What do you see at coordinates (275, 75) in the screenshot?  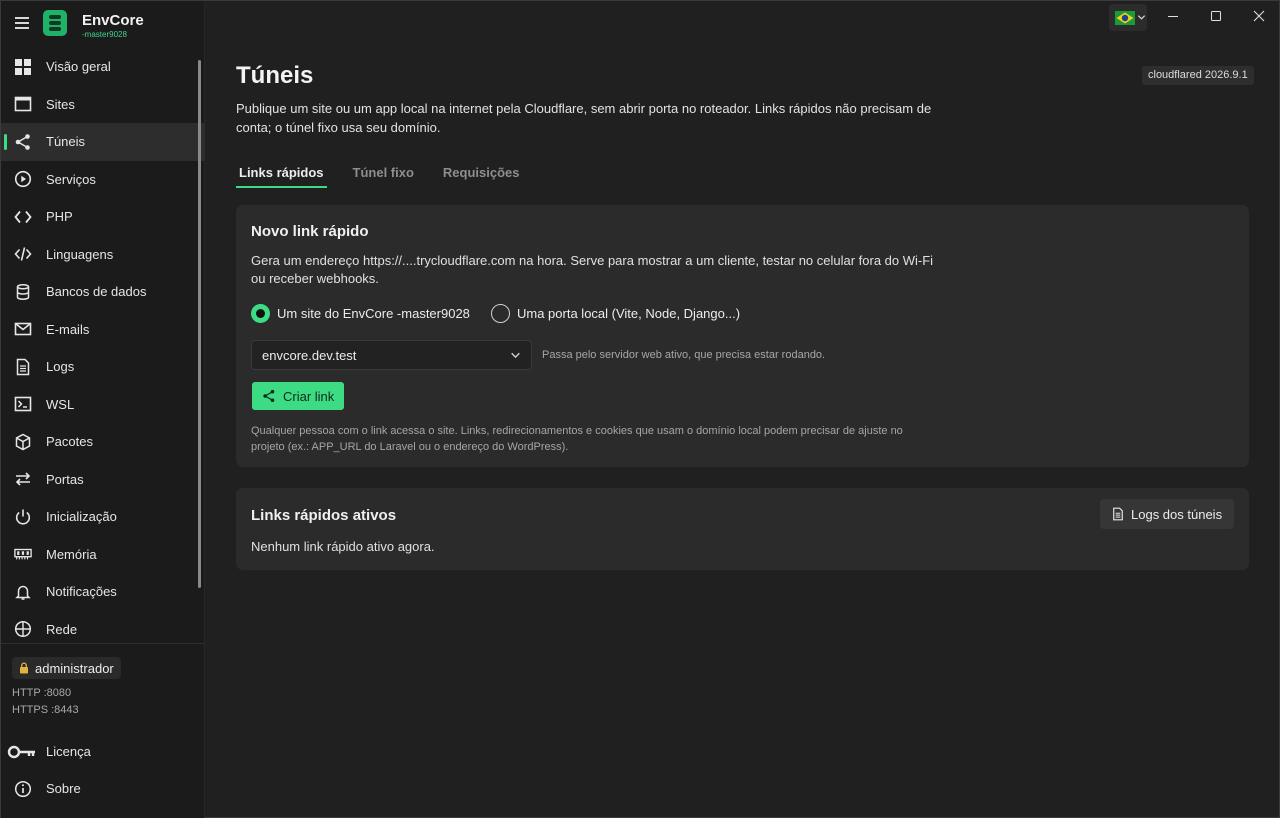 I see `page-title: Túneis` at bounding box center [275, 75].